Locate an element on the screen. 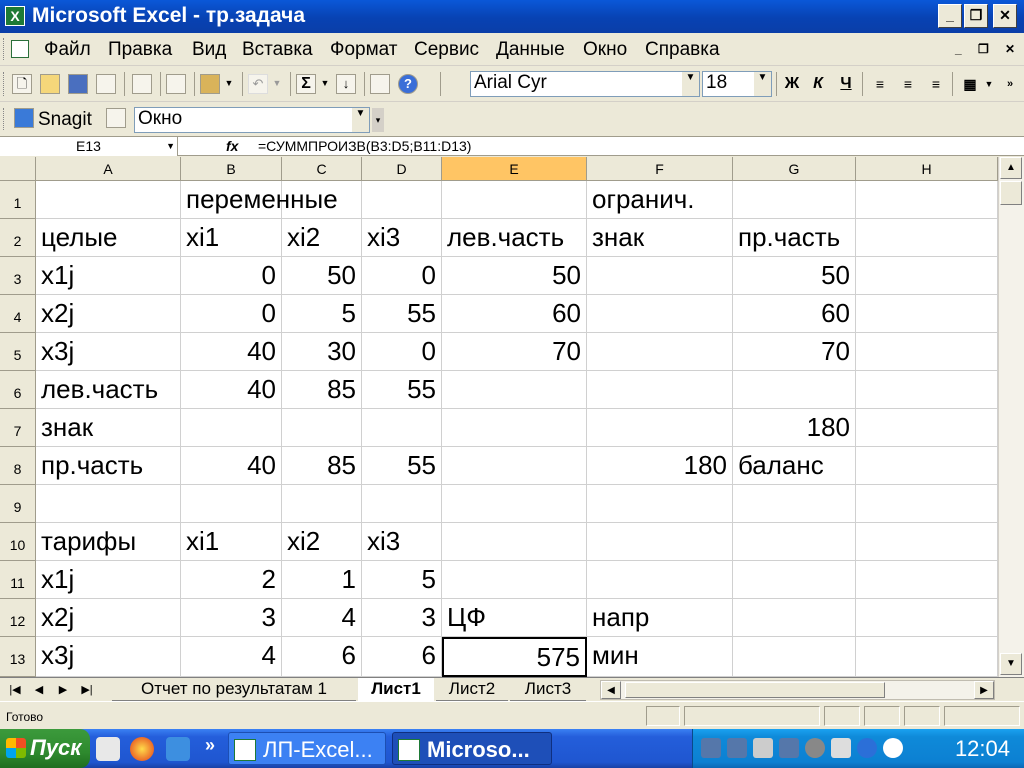 The height and width of the screenshot is (768, 1024). cell-e8 is located at coordinates (514, 466).